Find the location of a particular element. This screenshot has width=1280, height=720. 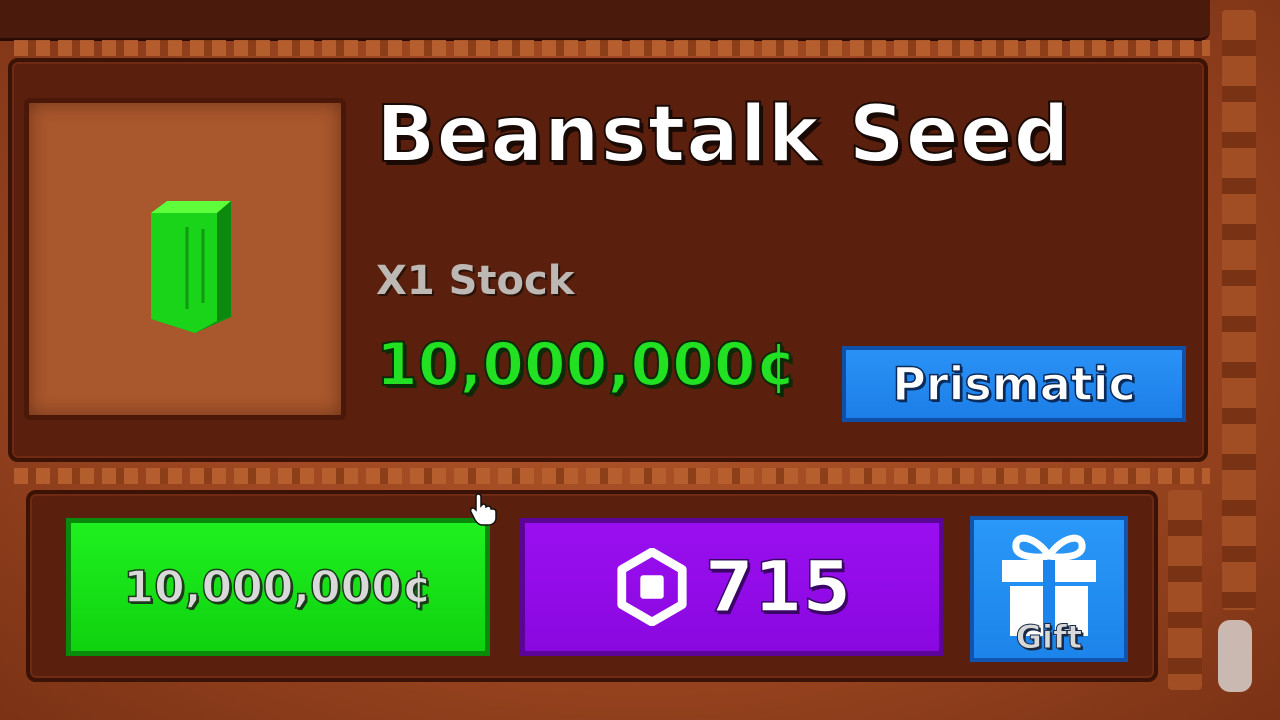

green-seed-icon is located at coordinates (191, 267).